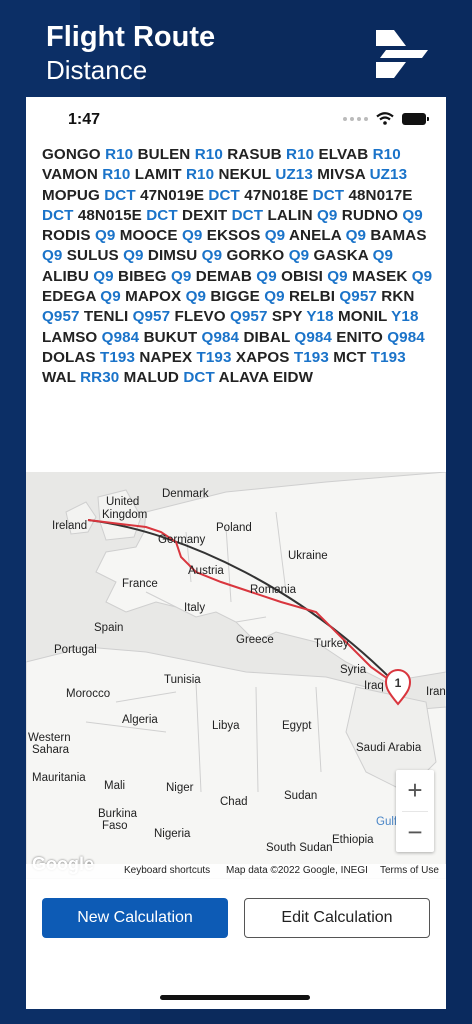 The height and width of the screenshot is (1024, 472). Describe the element at coordinates (180, 788) in the screenshot. I see `map-label-niger: Niger` at that location.